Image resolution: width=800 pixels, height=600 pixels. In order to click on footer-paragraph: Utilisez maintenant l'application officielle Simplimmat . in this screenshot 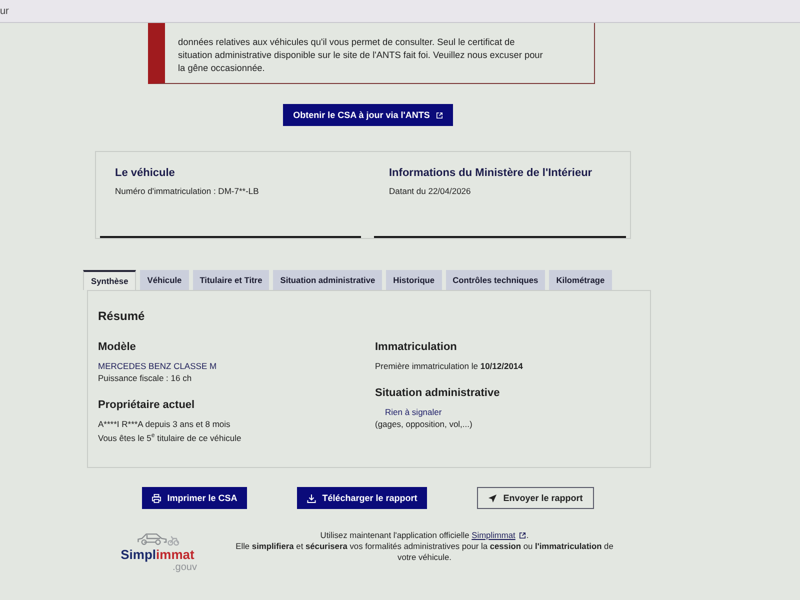, I will do `click(424, 535)`.